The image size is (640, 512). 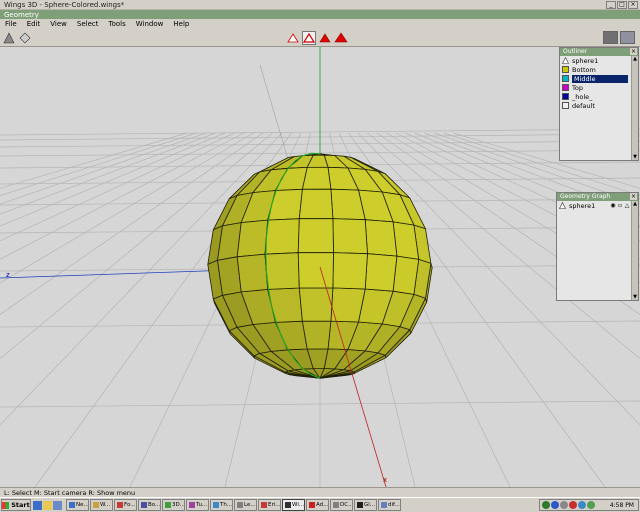 What do you see at coordinates (11, 24) in the screenshot?
I see `menu-file: File` at bounding box center [11, 24].